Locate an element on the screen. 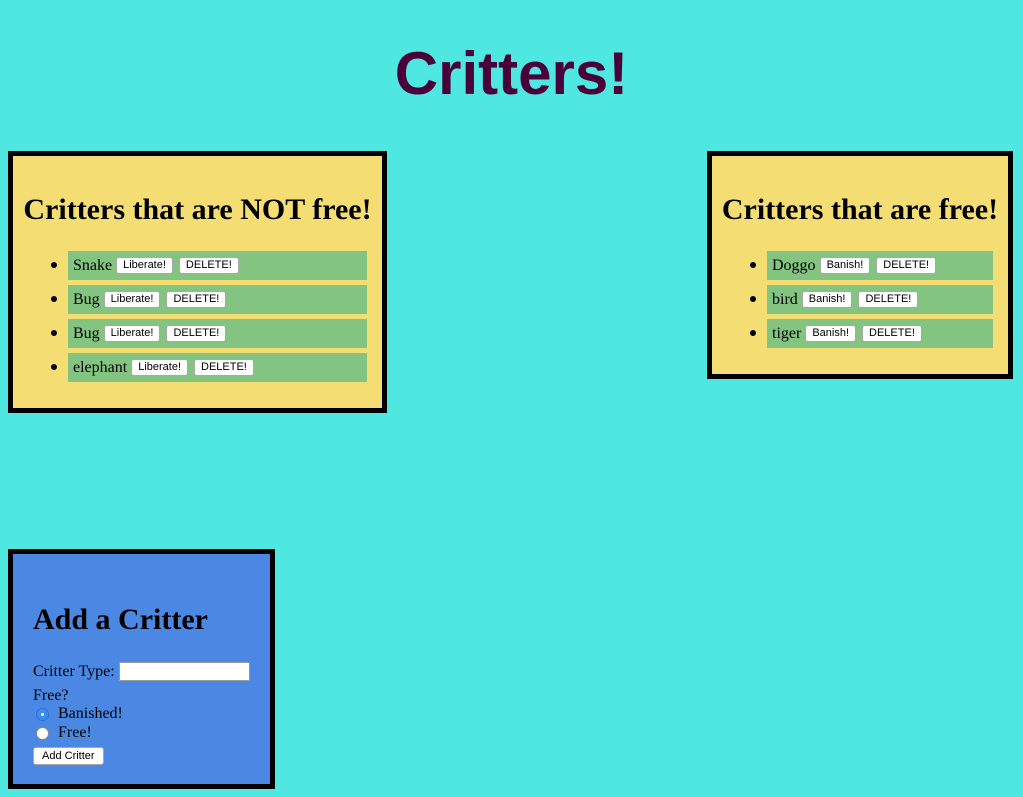 The width and height of the screenshot is (1023, 797). critter-name: elephant is located at coordinates (100, 367).